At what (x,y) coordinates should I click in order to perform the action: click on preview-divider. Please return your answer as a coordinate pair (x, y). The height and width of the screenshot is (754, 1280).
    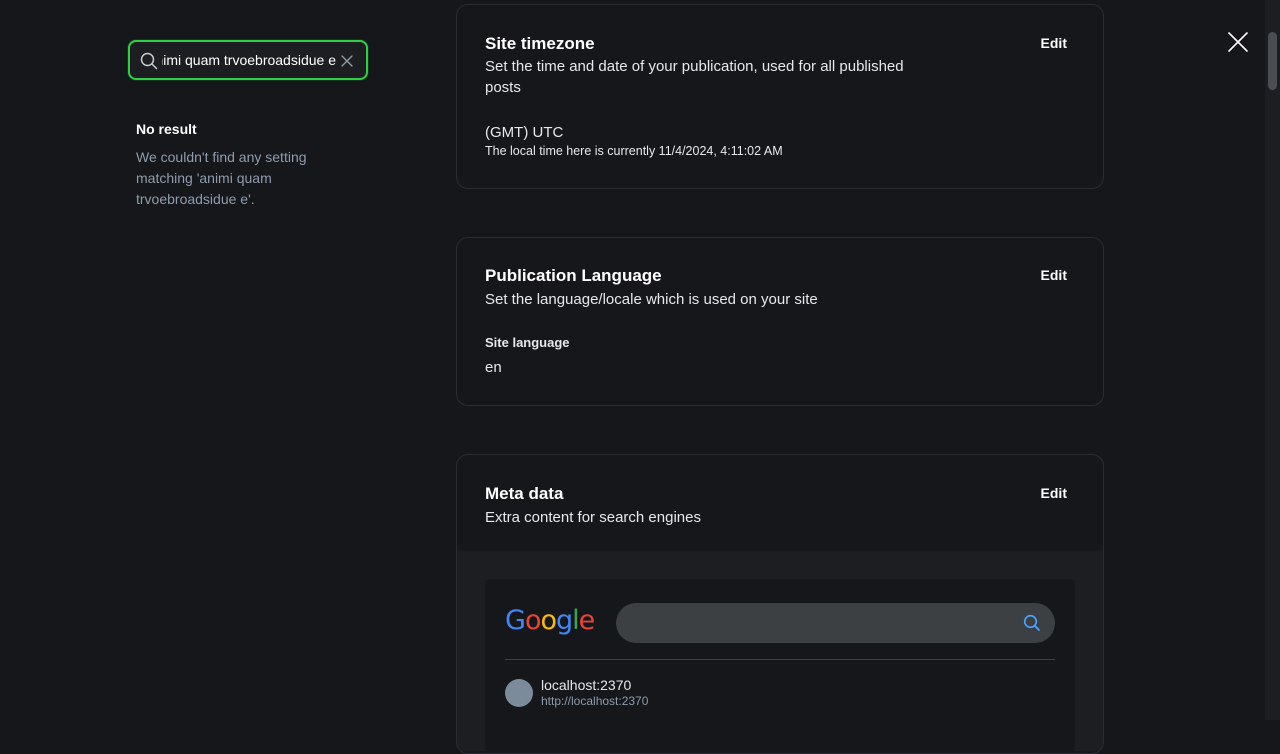
    Looking at the image, I should click on (780, 659).